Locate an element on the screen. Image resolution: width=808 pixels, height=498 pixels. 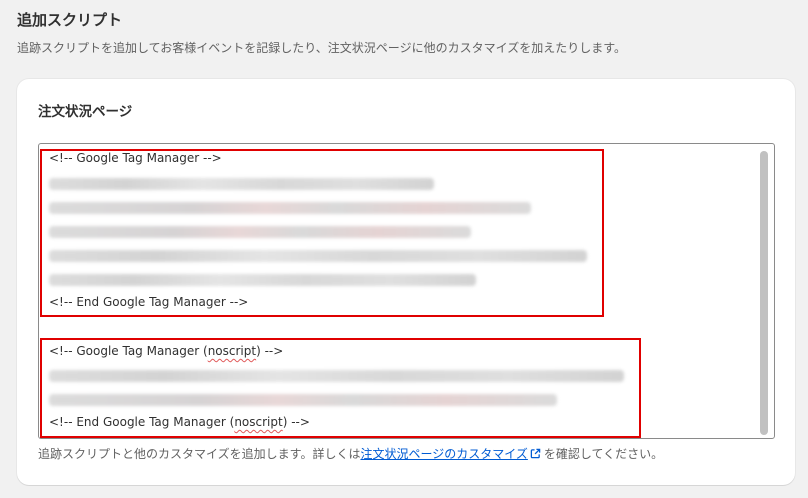
section-title: 追加スクリプト is located at coordinates (70, 20).